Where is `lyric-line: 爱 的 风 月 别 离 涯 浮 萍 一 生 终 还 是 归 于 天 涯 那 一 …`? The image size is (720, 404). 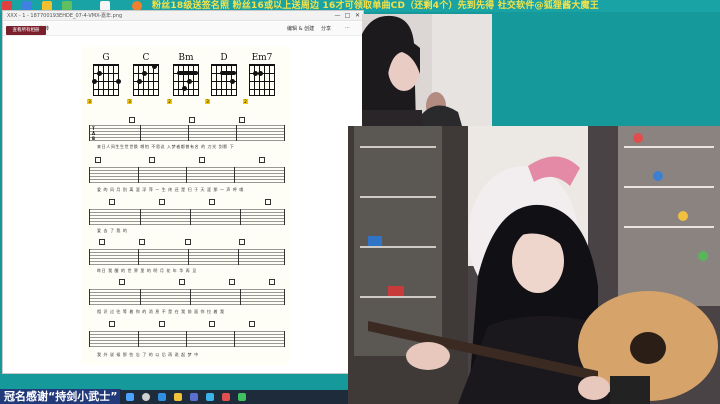
lyric-line: 爱 的 风 月 别 离 涯 浮 萍 一 生 终 还 是 归 于 天 涯 那 一 … is located at coordinates (170, 189).